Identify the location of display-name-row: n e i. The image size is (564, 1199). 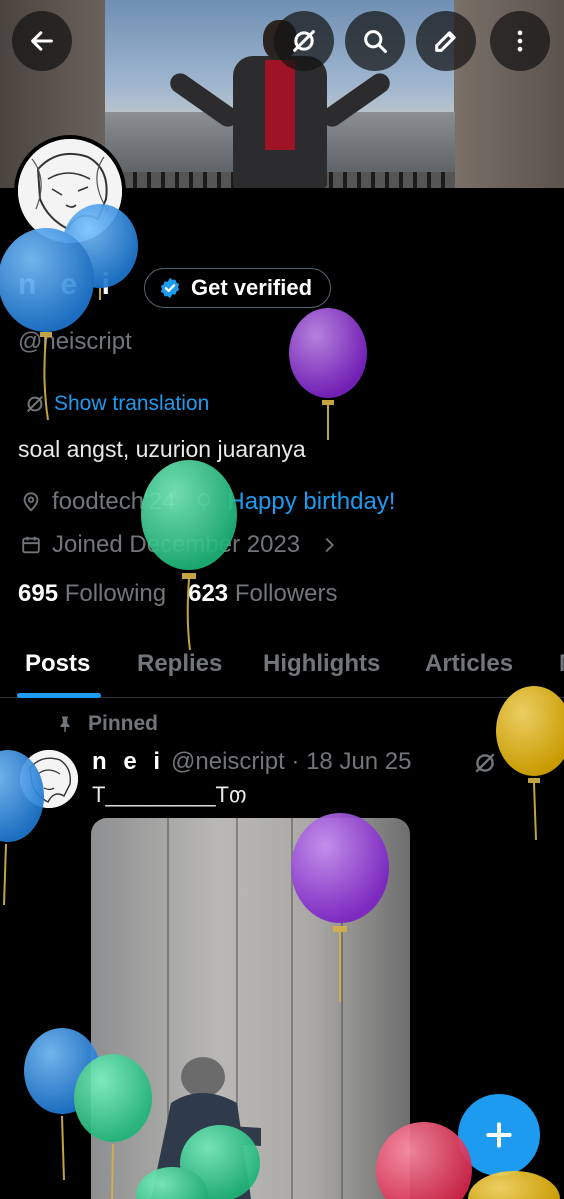
(68, 285).